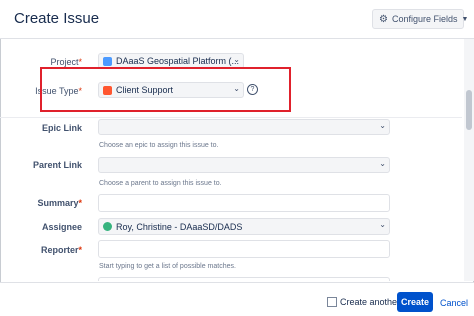 The width and height of the screenshot is (474, 316). Describe the element at coordinates (370, 302) in the screenshot. I see `create-another-label: Create another` at that location.